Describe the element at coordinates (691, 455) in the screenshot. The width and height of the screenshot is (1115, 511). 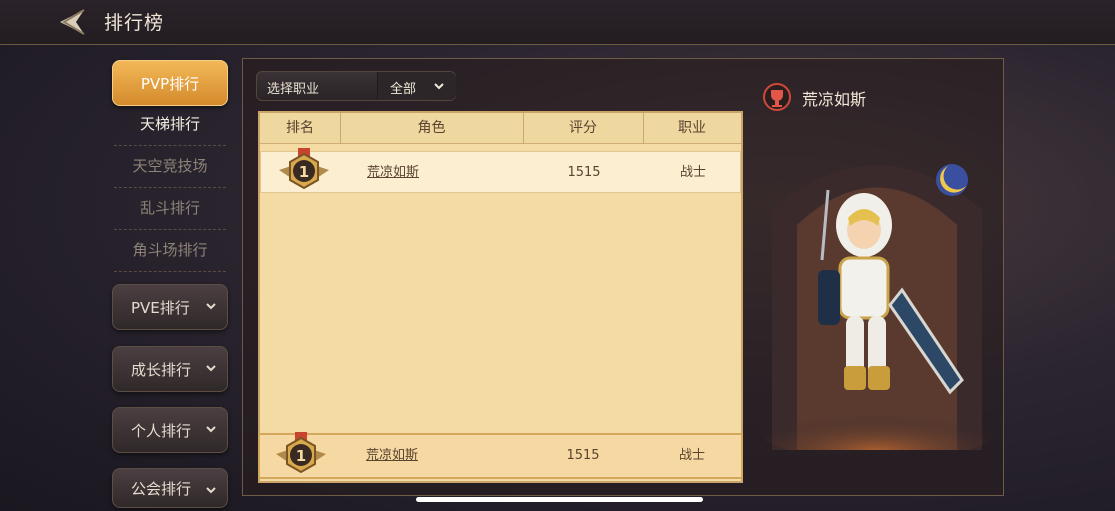
I see `my-job: 战士` at that location.